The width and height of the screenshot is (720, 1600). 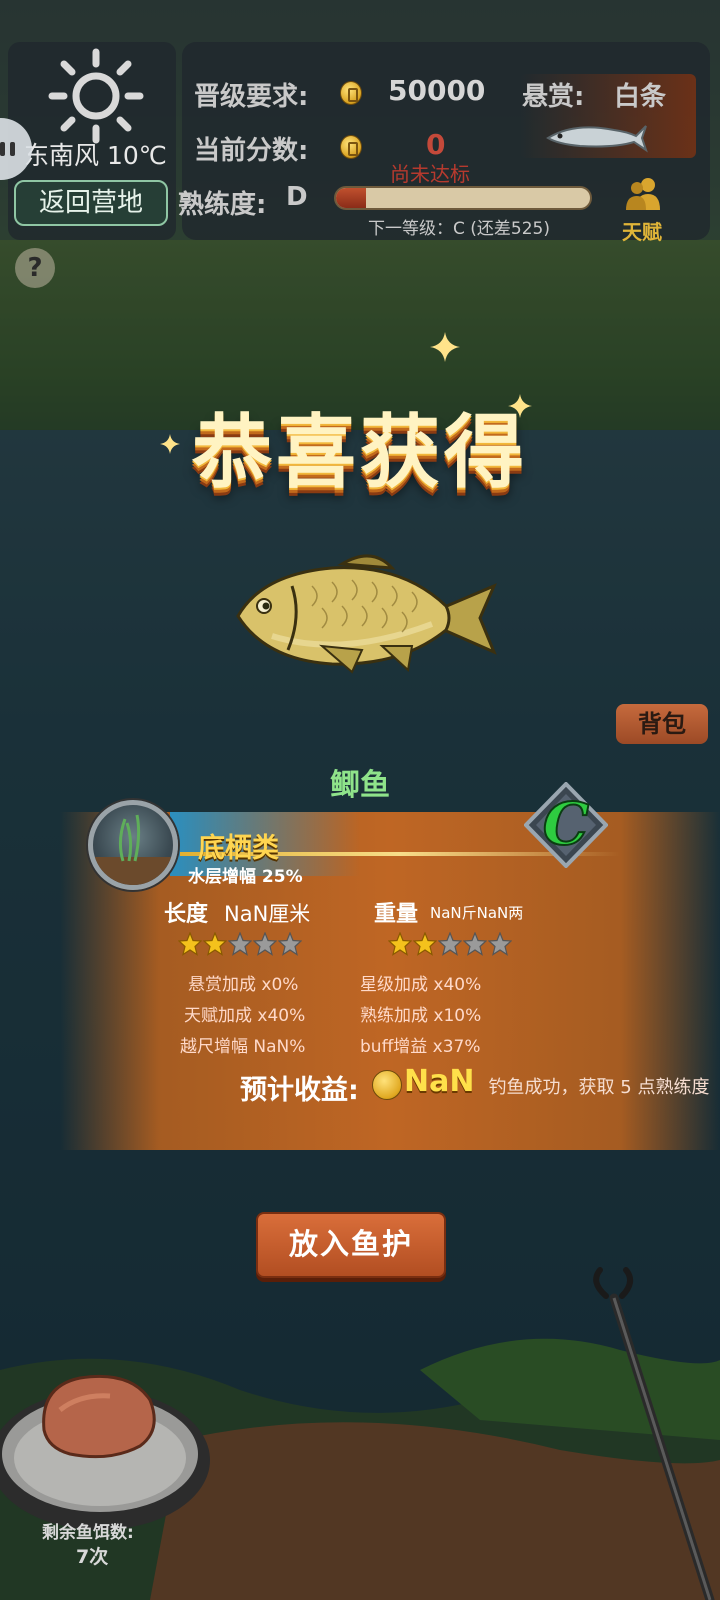 I want to click on proficiency-progress-bar, so click(x=463, y=198).